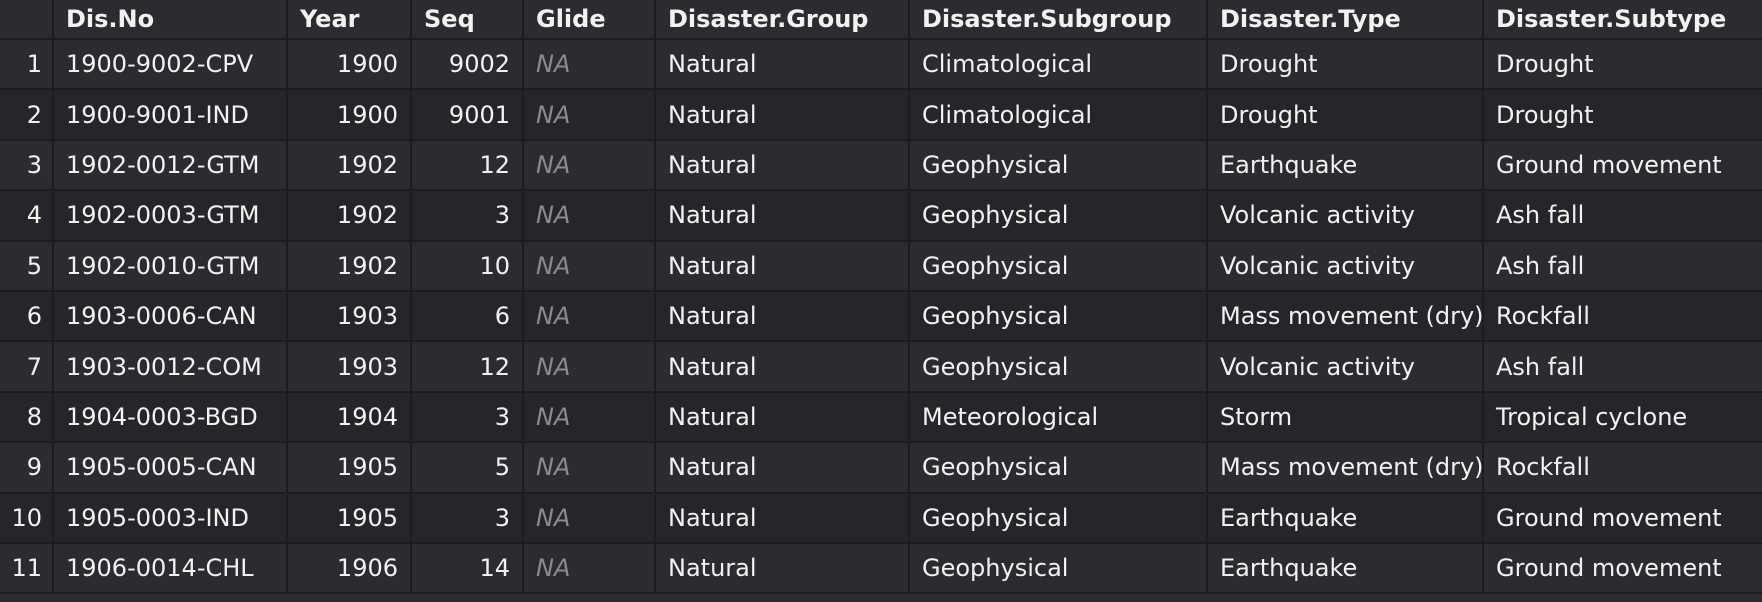 This screenshot has width=1762, height=602. What do you see at coordinates (350, 19) in the screenshot?
I see `column-header-year: Year` at bounding box center [350, 19].